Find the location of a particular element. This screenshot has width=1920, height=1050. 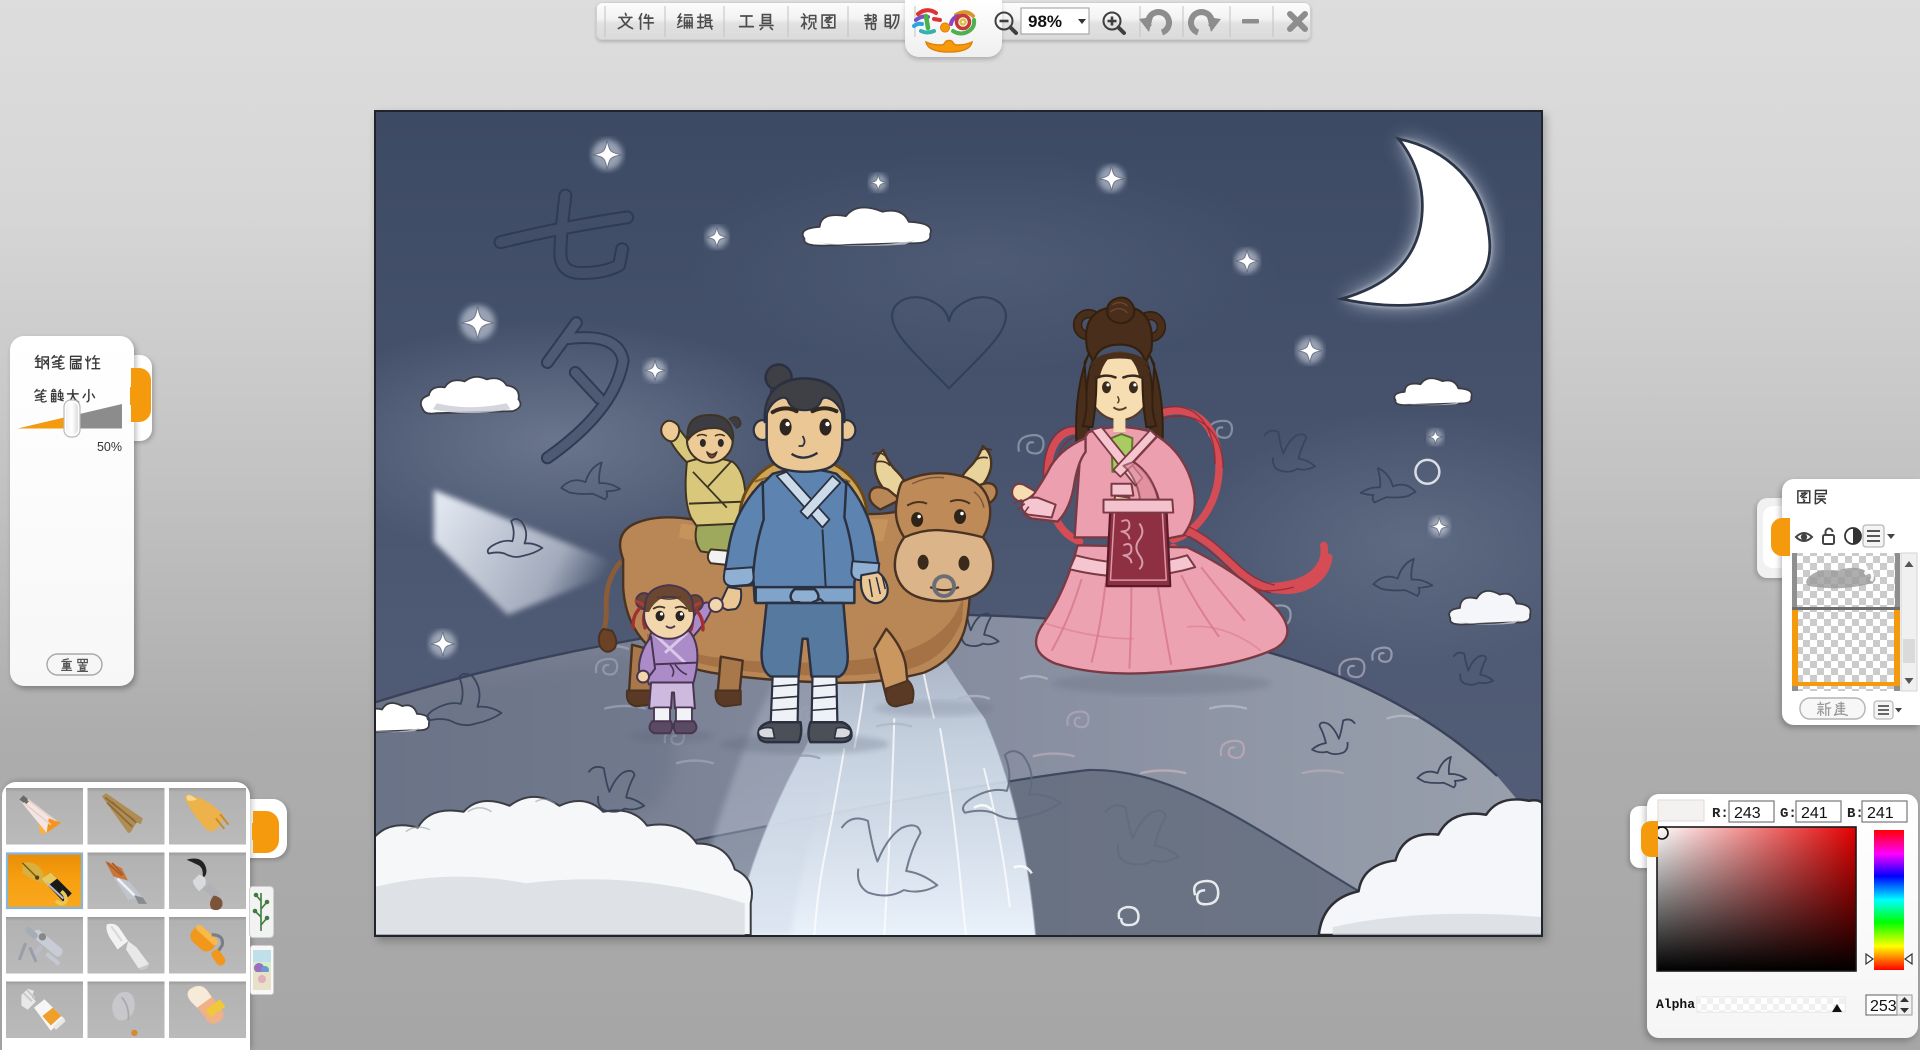

svg-text: G: is located at coordinates (1788, 814).